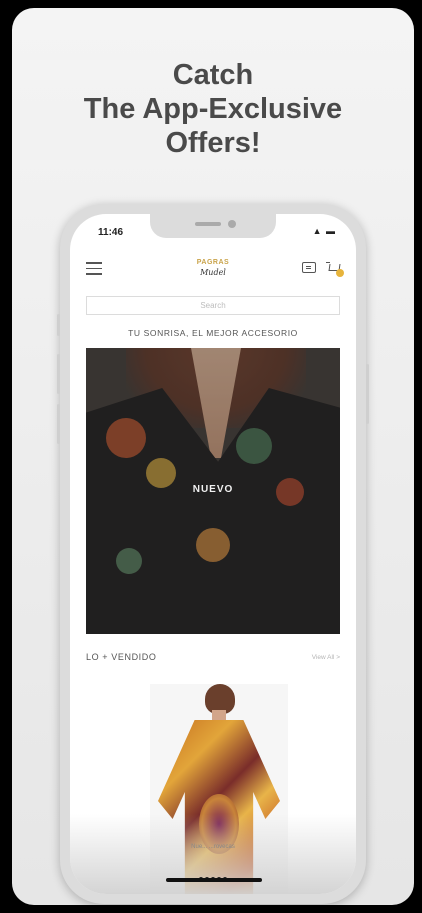 The height and width of the screenshot is (913, 422). What do you see at coordinates (367, 394) in the screenshot?
I see `power-button` at bounding box center [367, 394].